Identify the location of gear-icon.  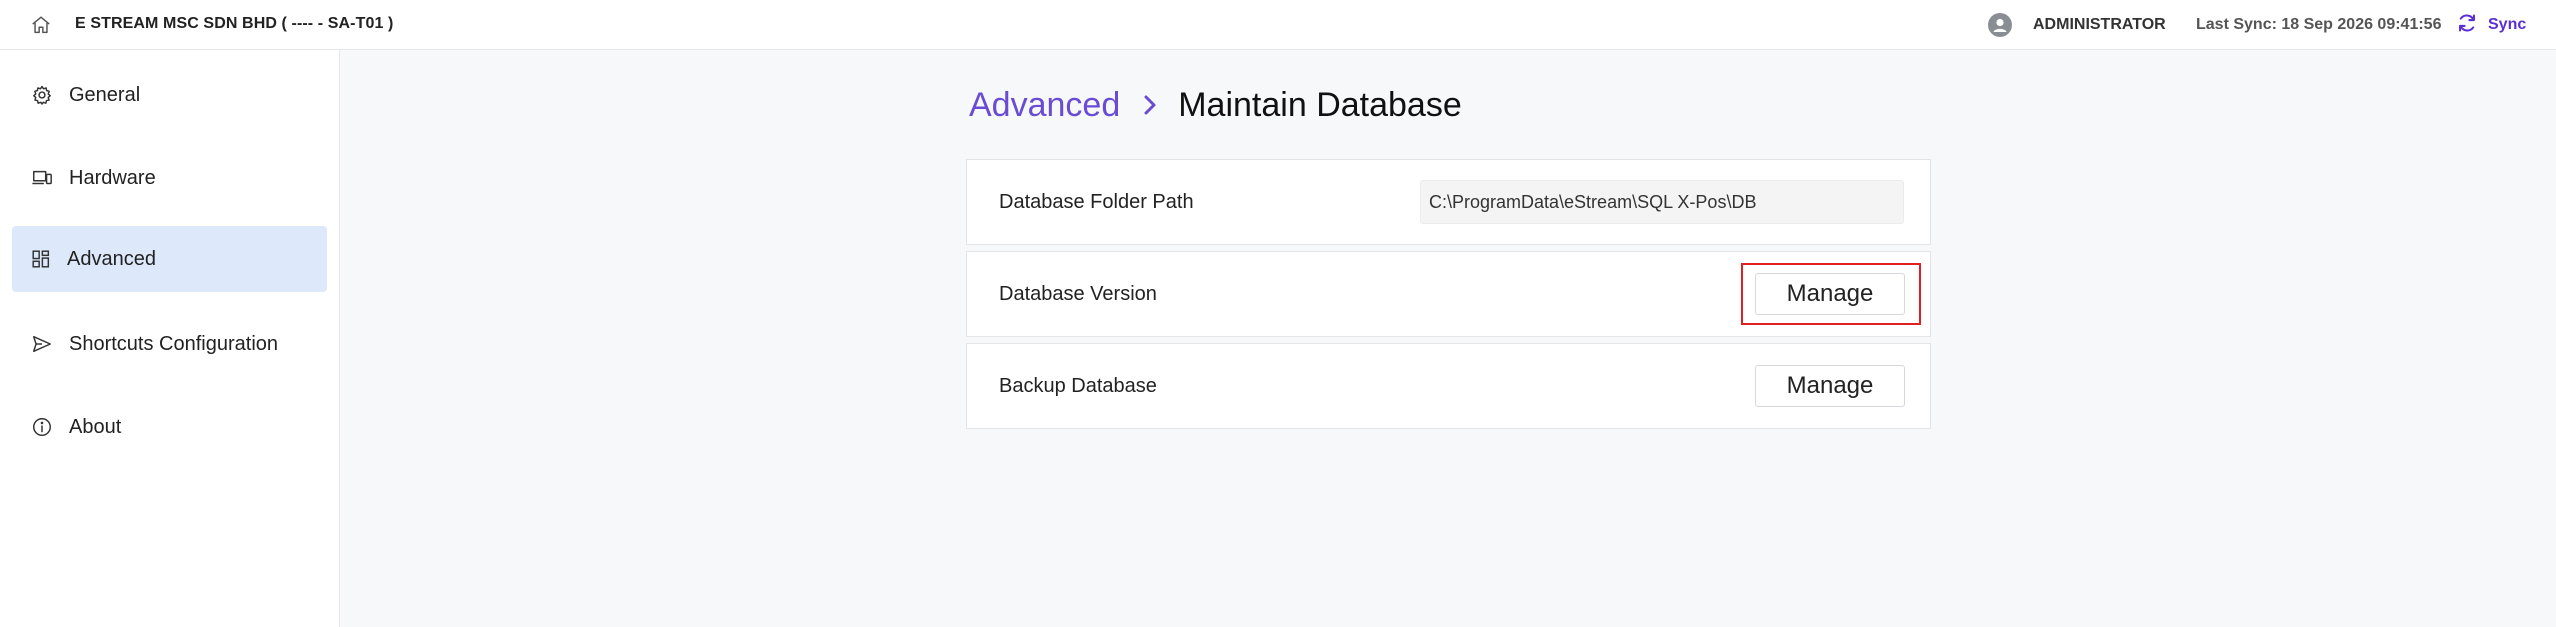
(42, 95).